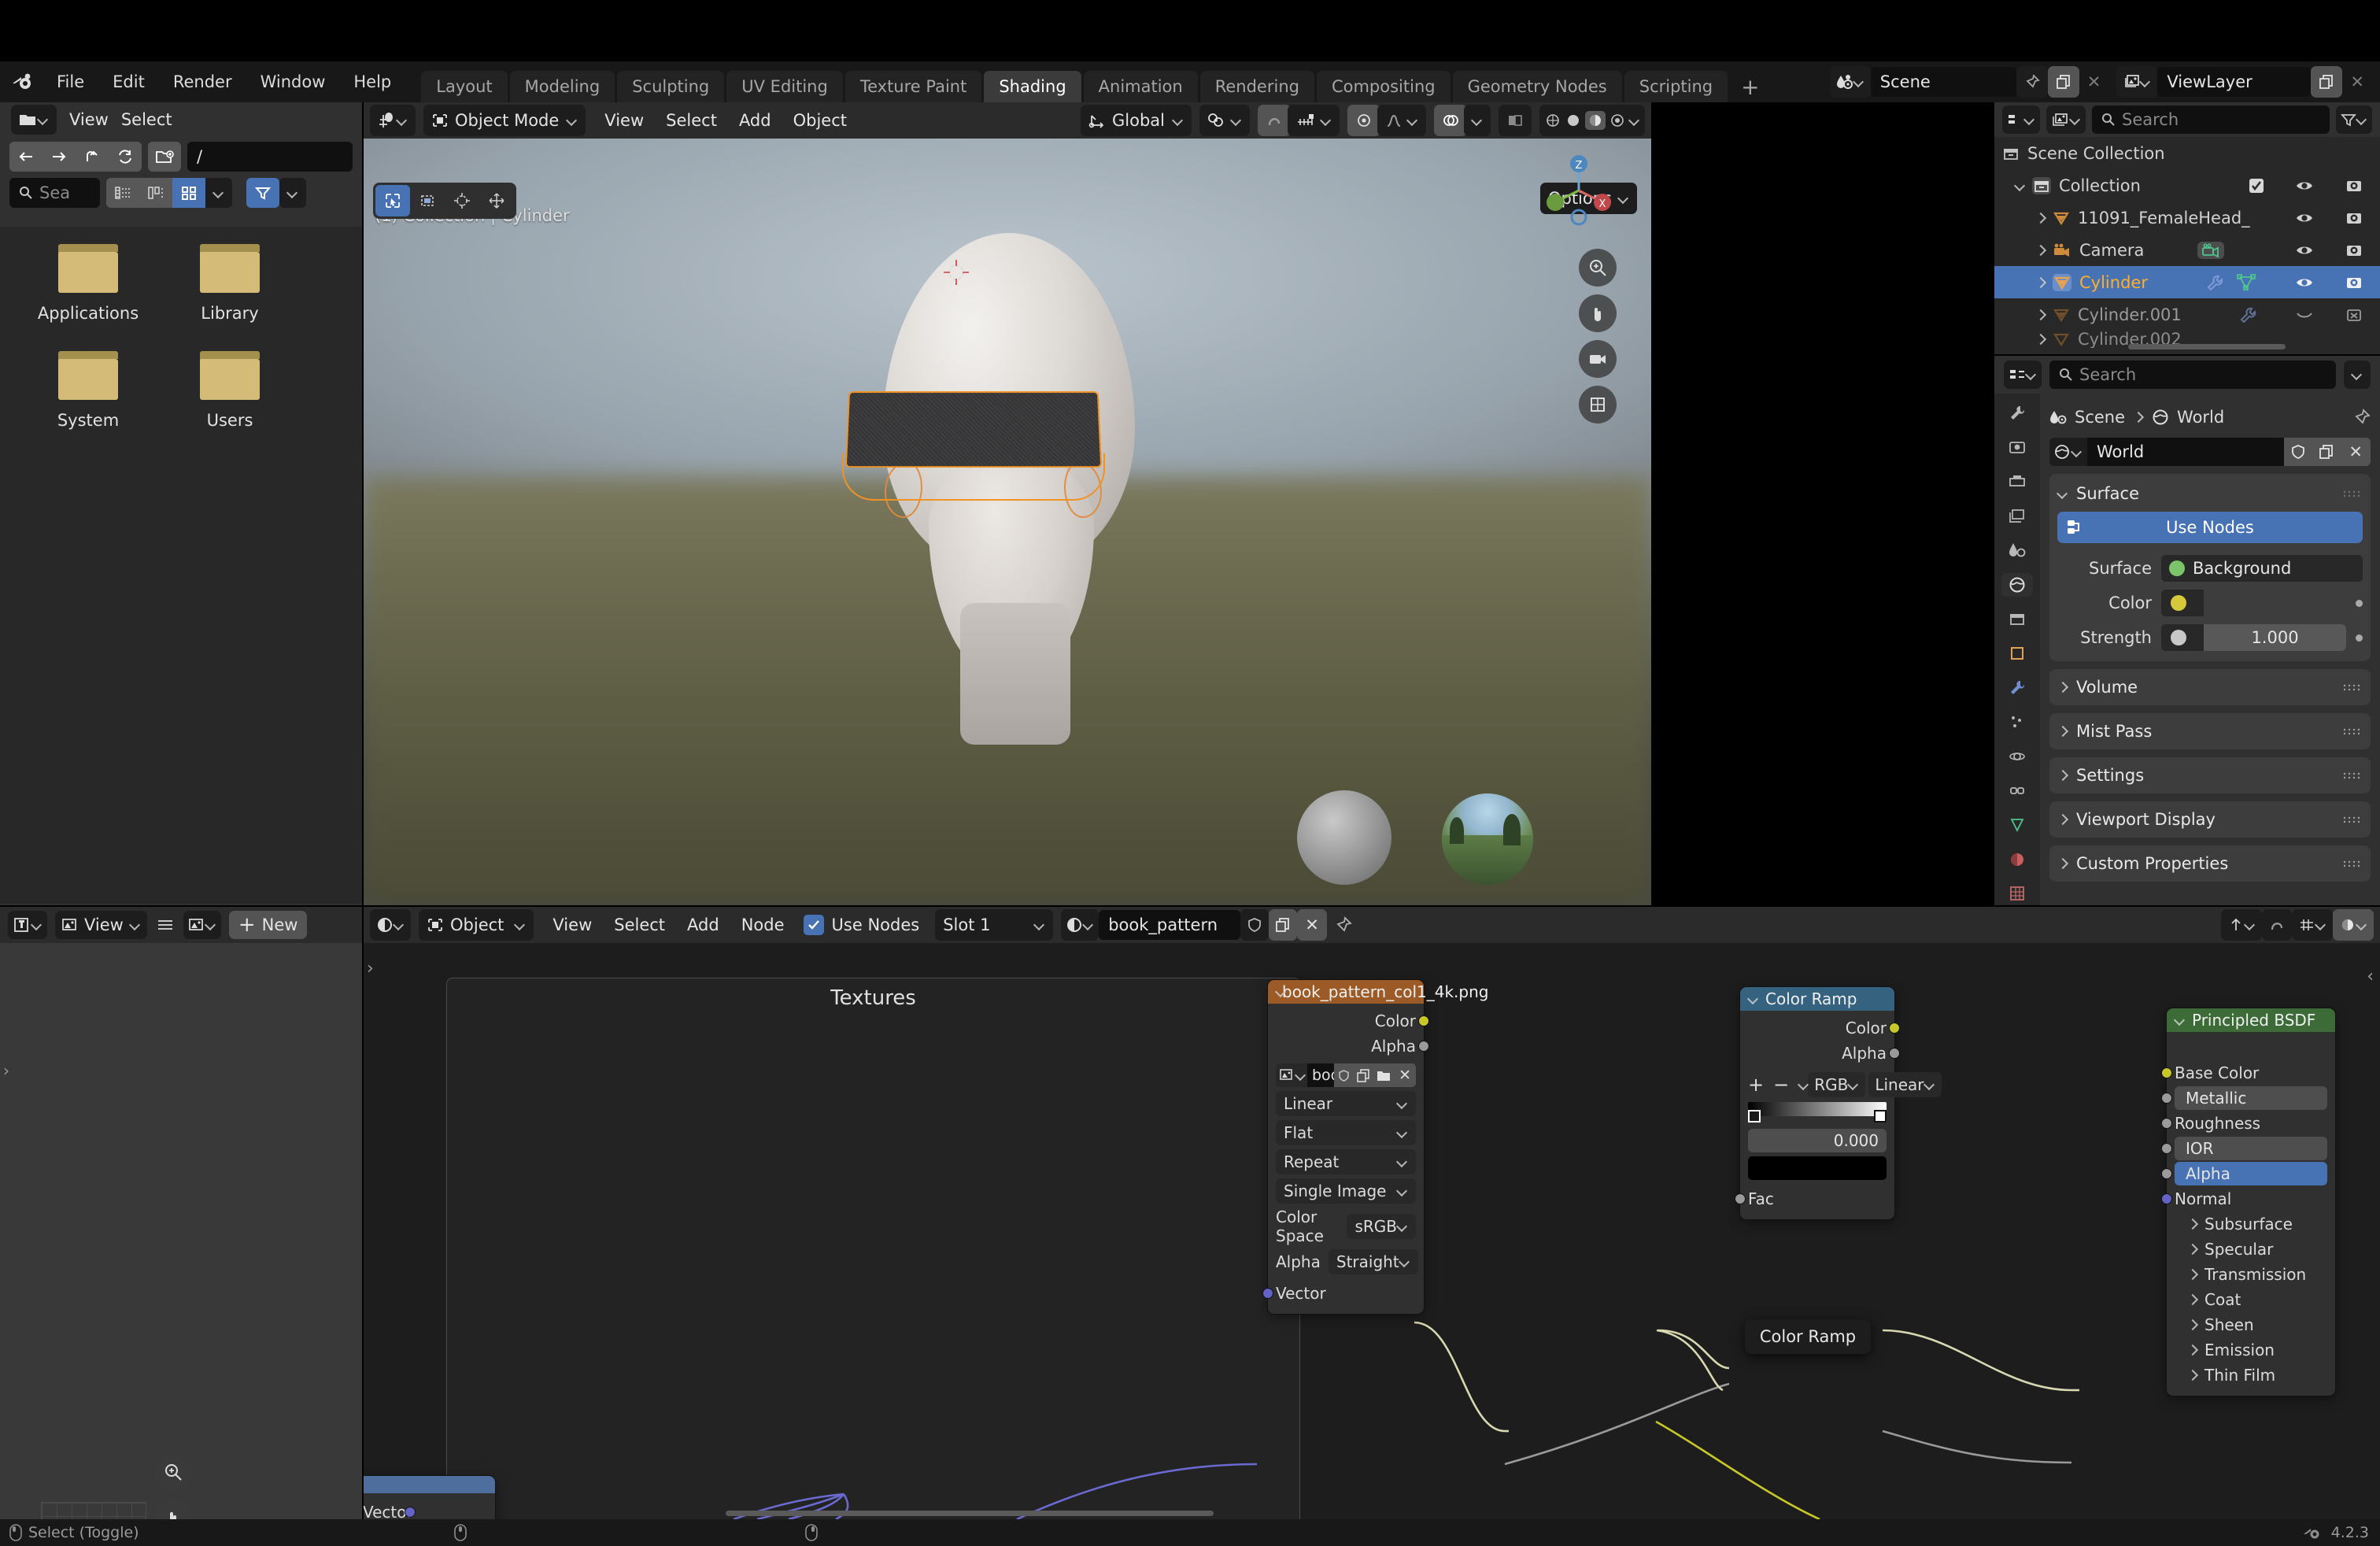 The height and width of the screenshot is (1546, 2380). I want to click on pin-shader-icon, so click(1343, 925).